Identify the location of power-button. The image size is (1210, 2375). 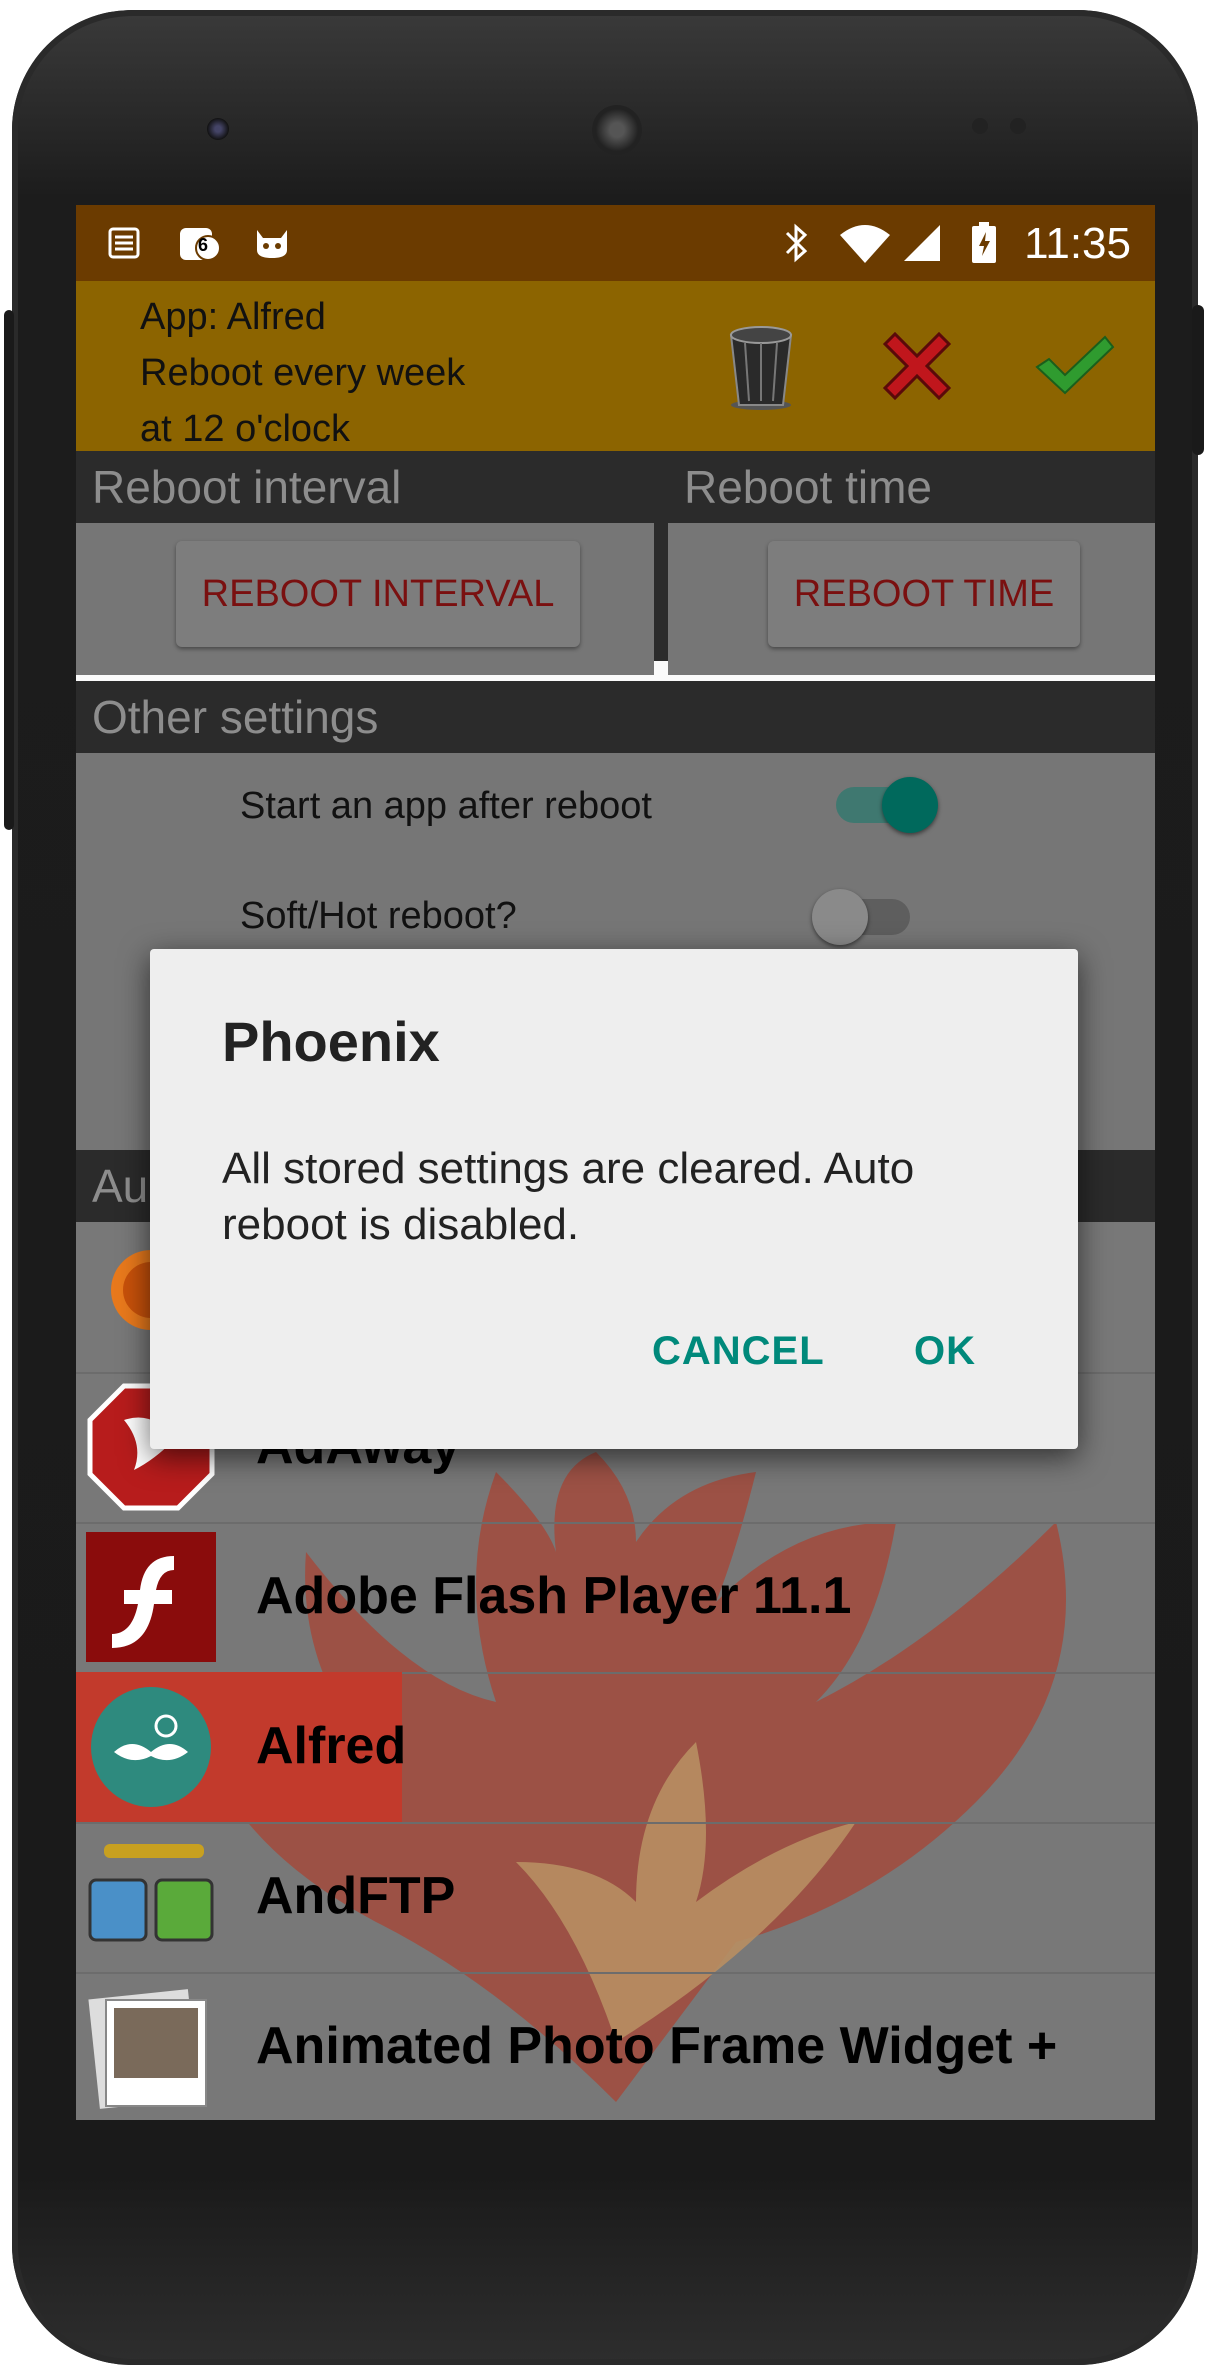
(1198, 380).